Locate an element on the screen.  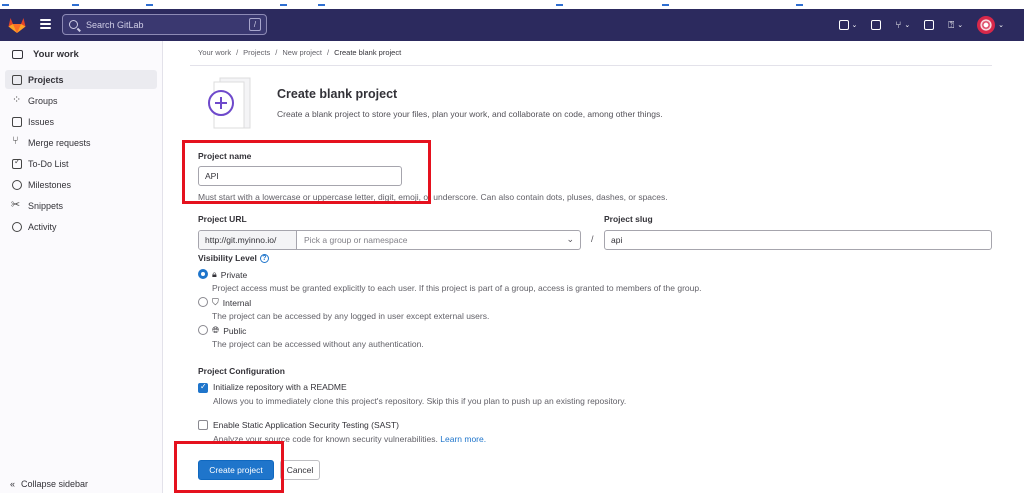
search-shortcut-badge: / is located at coordinates (255, 24).